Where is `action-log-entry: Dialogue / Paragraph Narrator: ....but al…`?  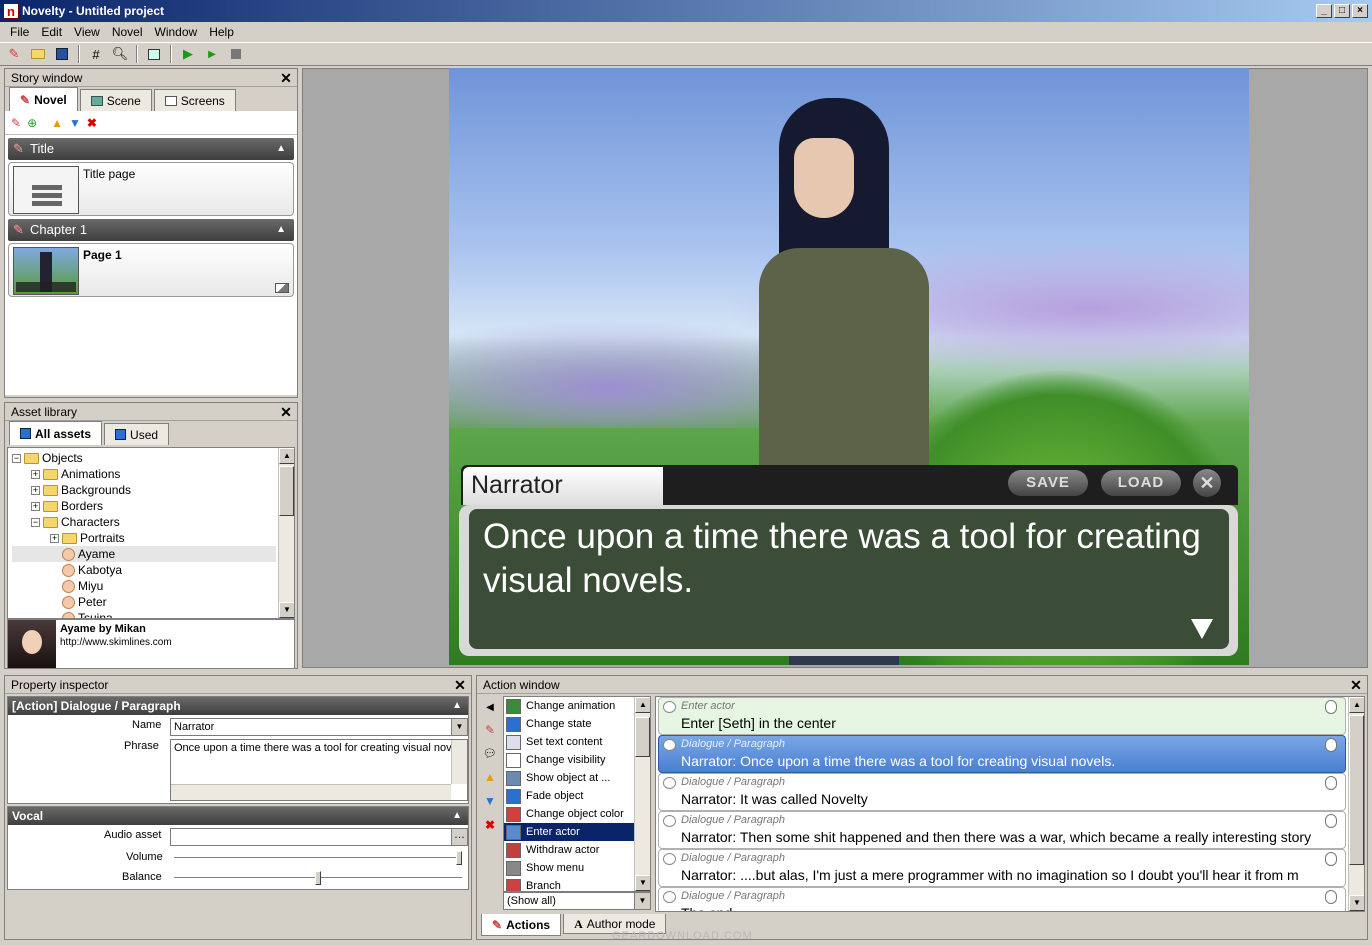 action-log-entry: Dialogue / Paragraph Narrator: ....but al… is located at coordinates (1002, 868).